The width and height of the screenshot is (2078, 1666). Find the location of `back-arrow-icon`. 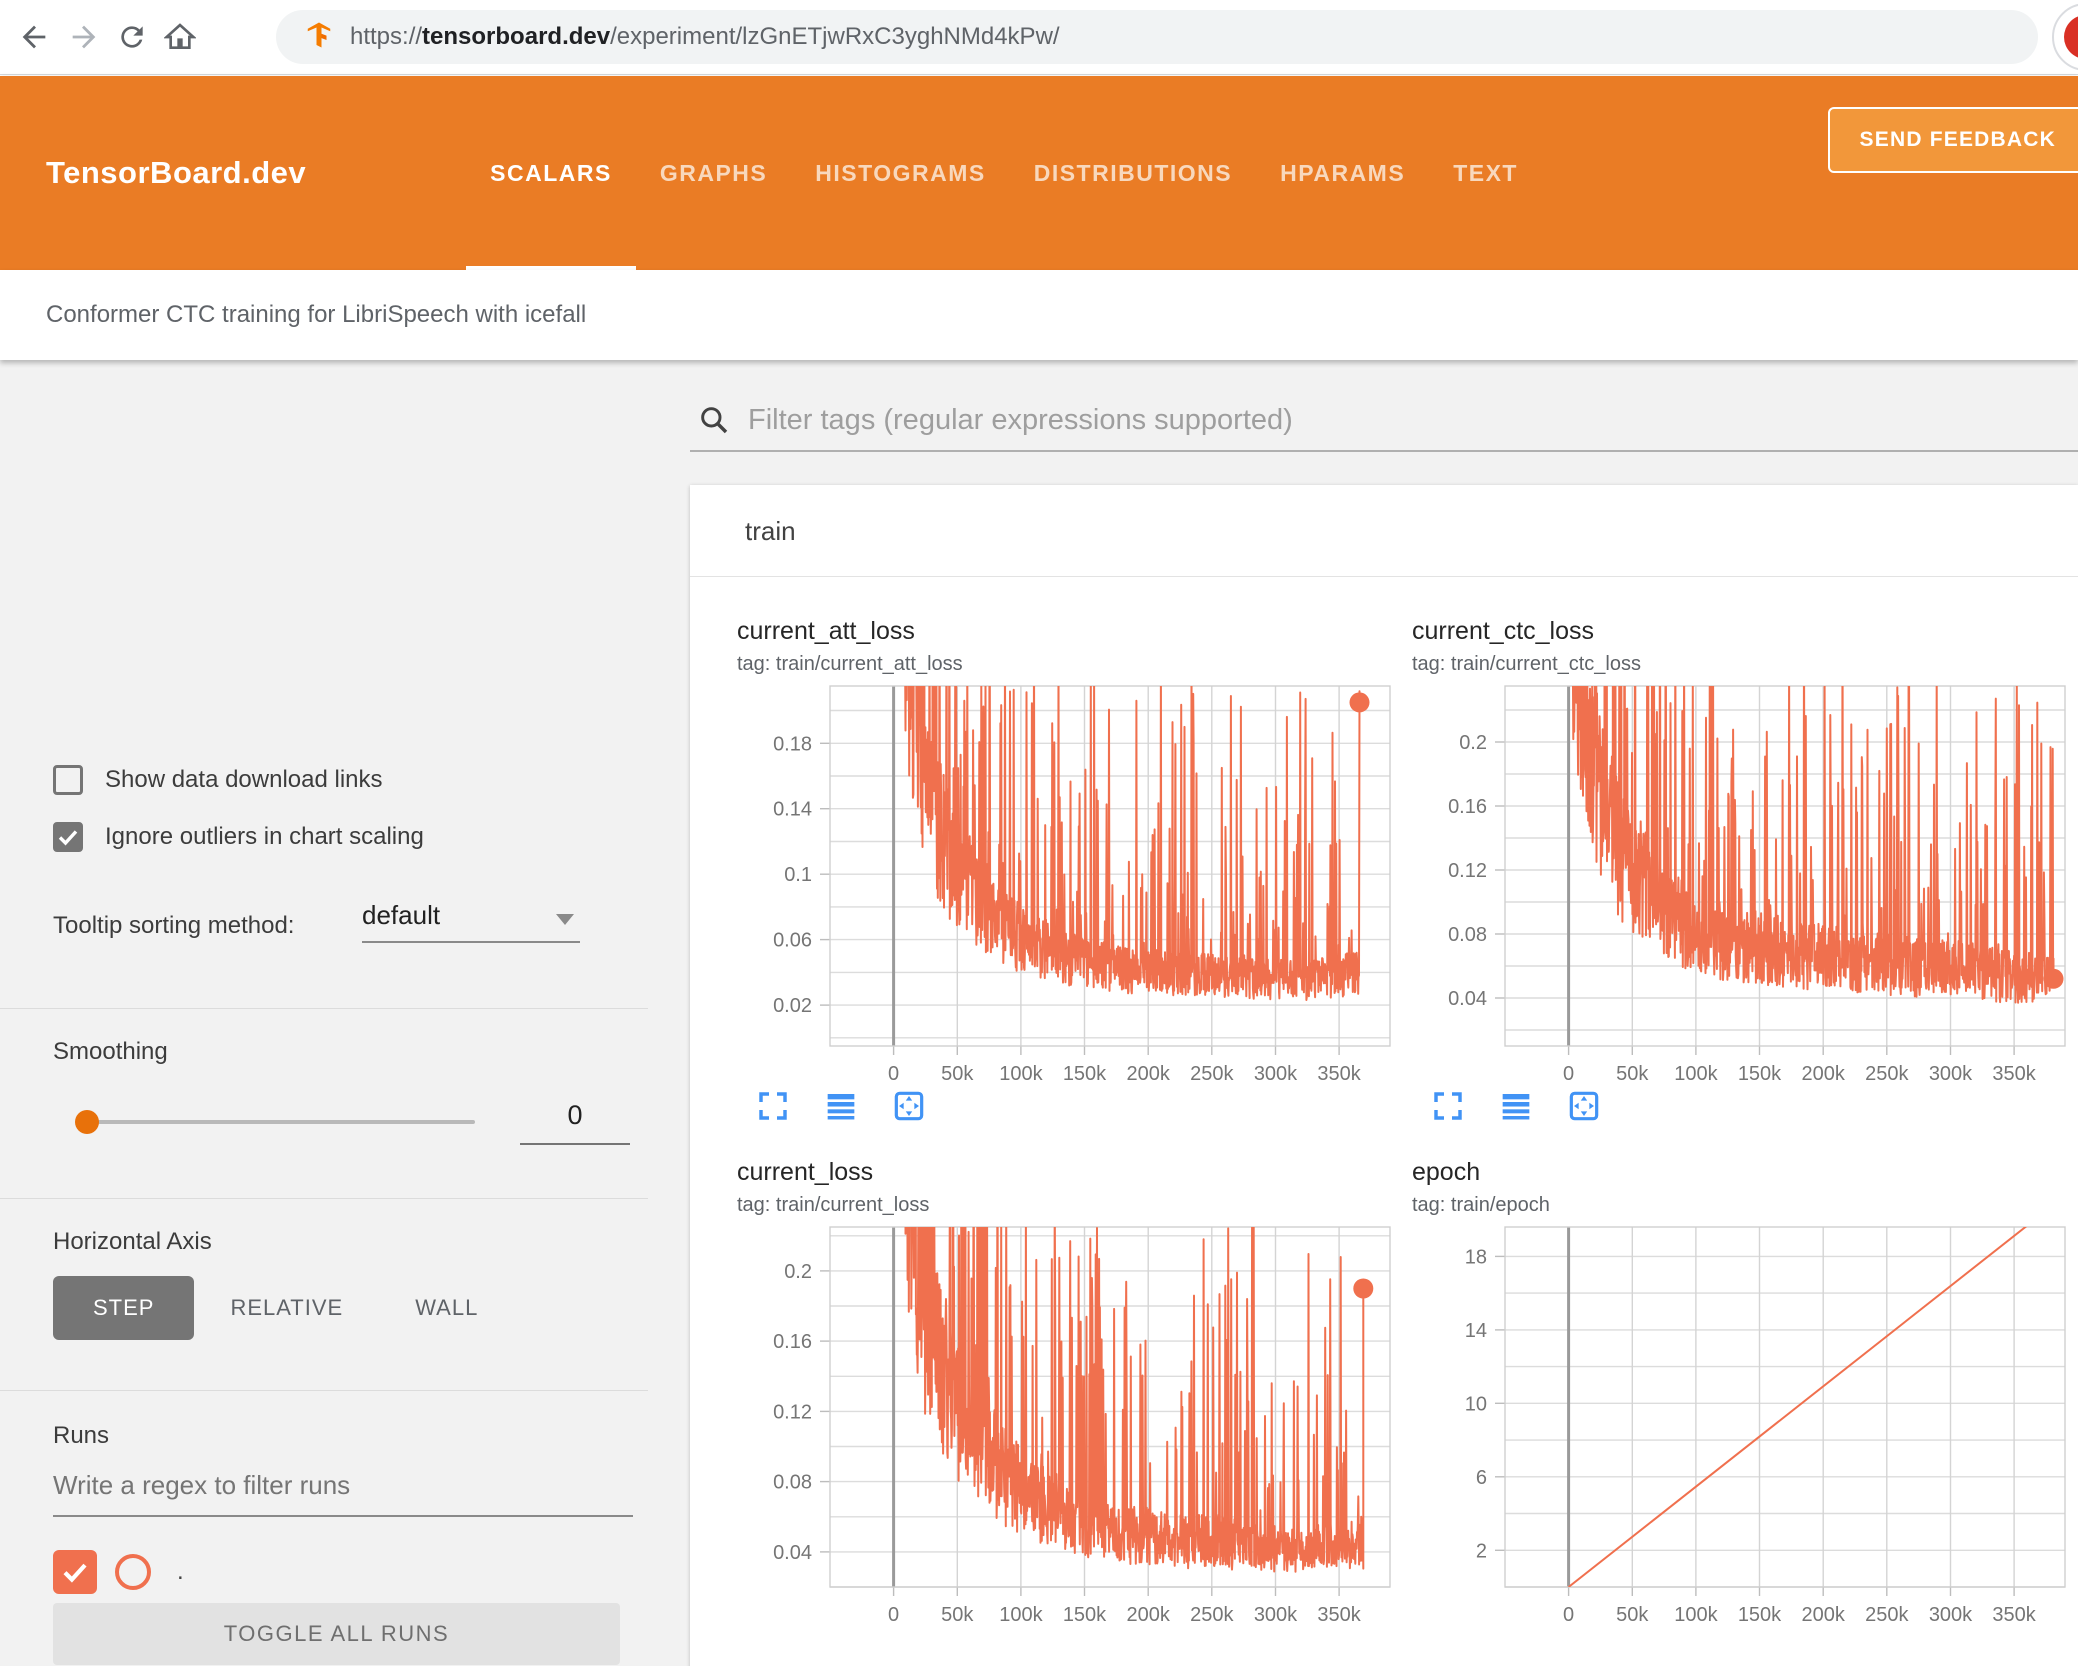

back-arrow-icon is located at coordinates (34, 37).